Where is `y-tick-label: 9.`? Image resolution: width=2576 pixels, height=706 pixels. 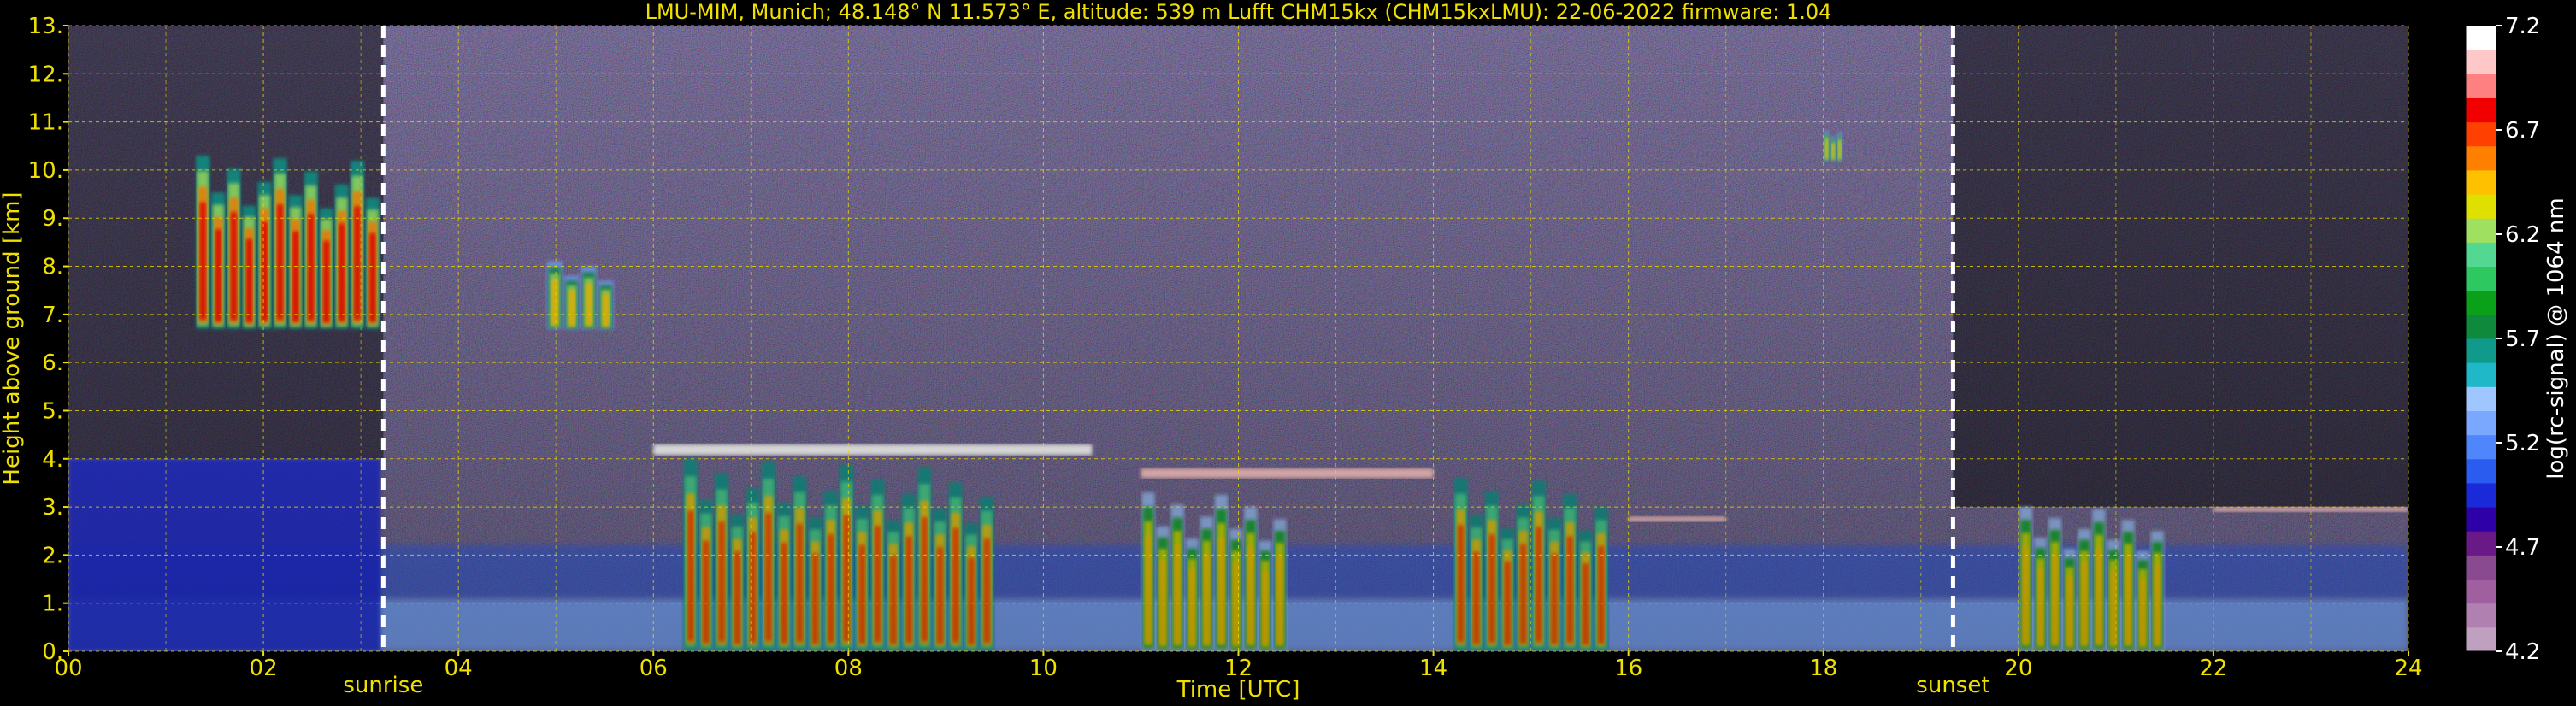
y-tick-label: 9. is located at coordinates (52, 219).